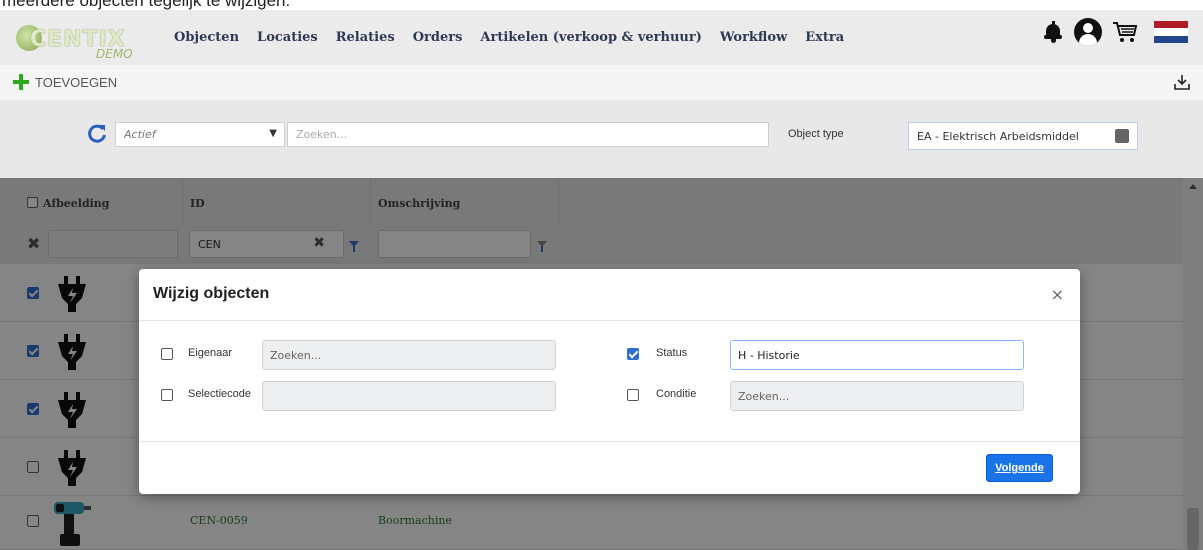  What do you see at coordinates (200, 134) in the screenshot?
I see `status-filter-select: Actief ▼` at bounding box center [200, 134].